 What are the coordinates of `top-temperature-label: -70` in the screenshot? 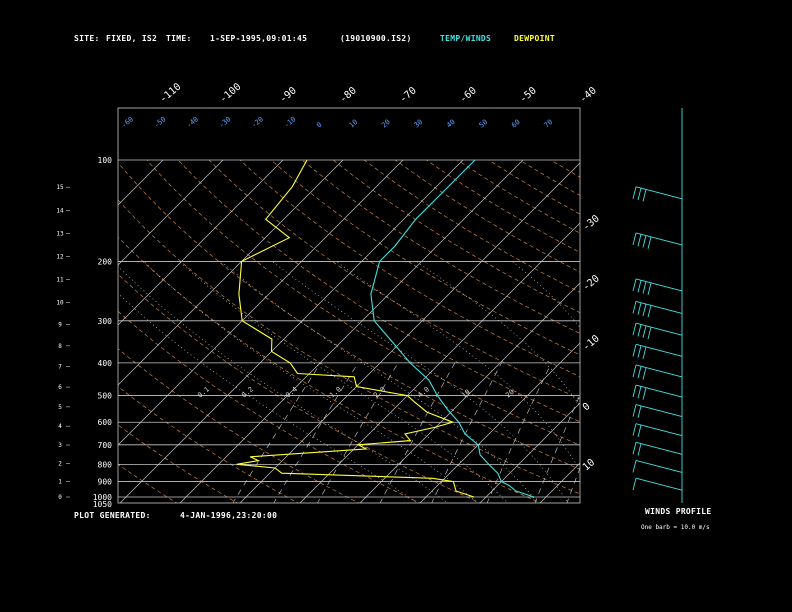 It's located at (408, 95).